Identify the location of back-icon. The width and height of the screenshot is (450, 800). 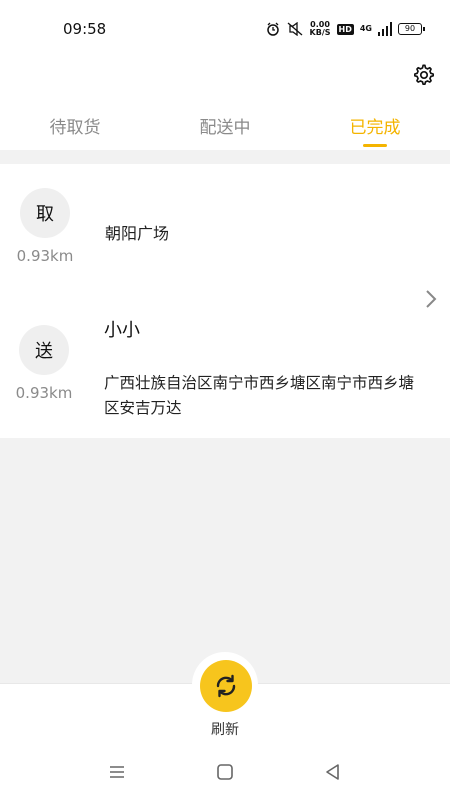
(333, 772).